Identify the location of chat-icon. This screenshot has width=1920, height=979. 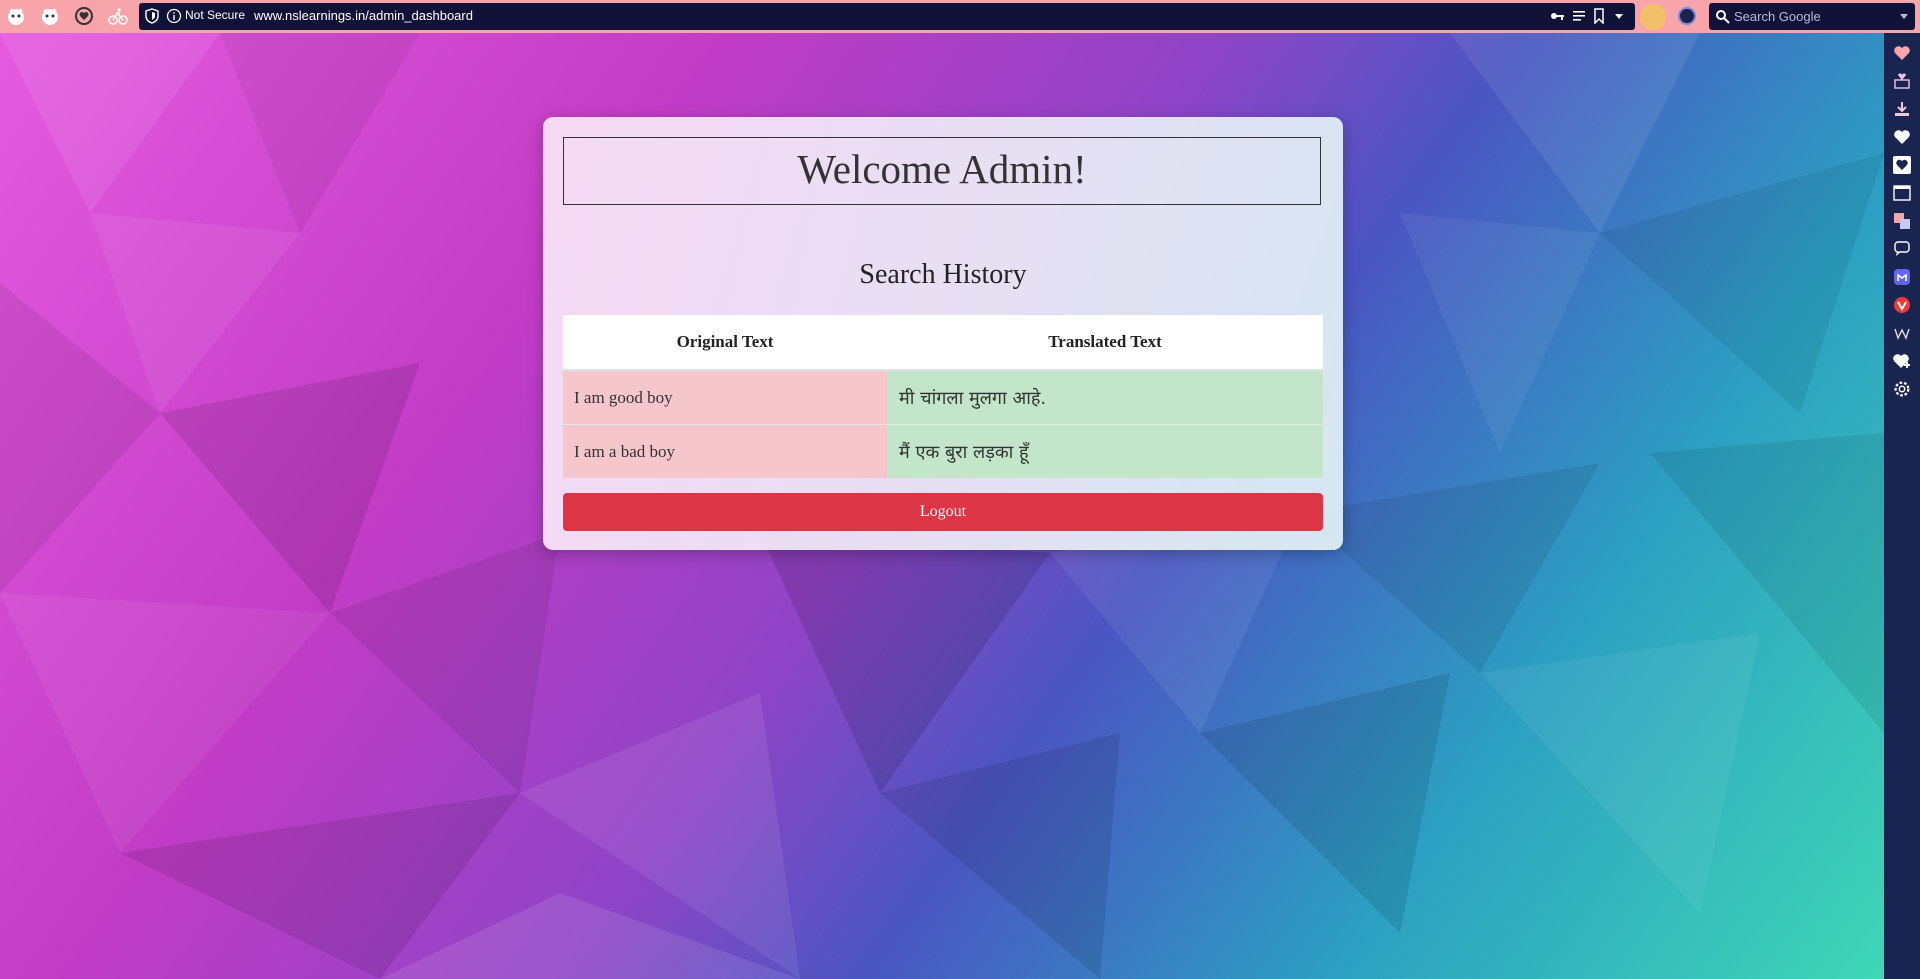
(1902, 249).